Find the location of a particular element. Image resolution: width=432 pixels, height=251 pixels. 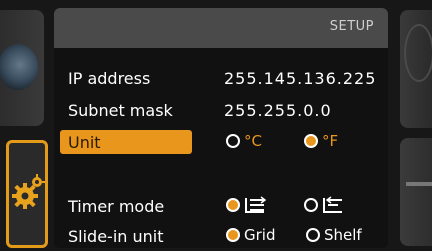

radio-shelf is located at coordinates (313, 235).